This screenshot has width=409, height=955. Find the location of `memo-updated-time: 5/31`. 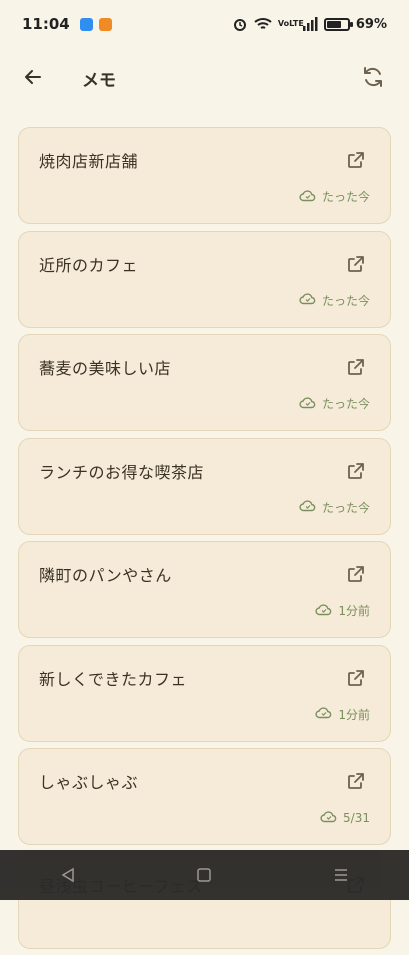

memo-updated-time: 5/31 is located at coordinates (356, 818).